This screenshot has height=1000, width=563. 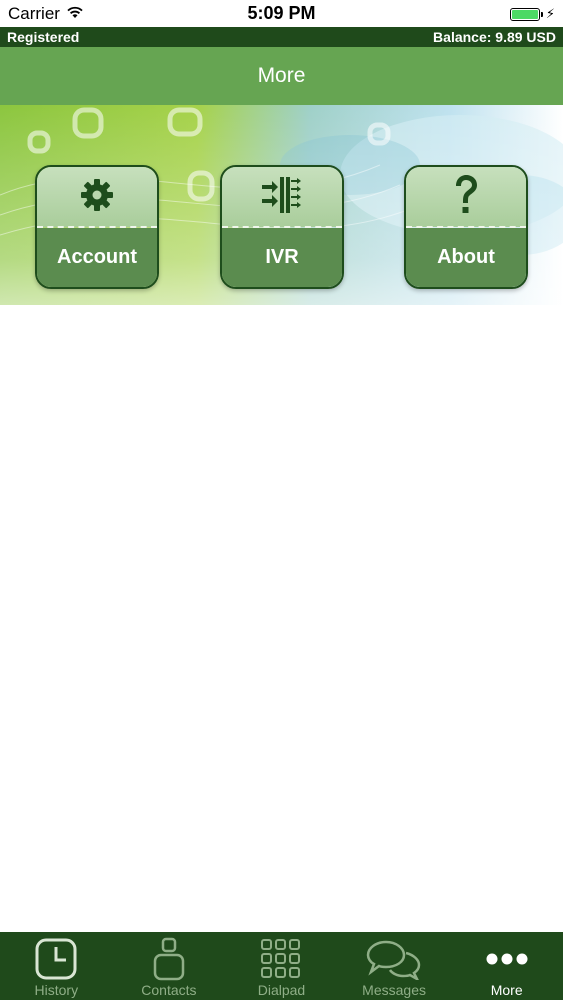 What do you see at coordinates (507, 959) in the screenshot?
I see `more-dots-icon` at bounding box center [507, 959].